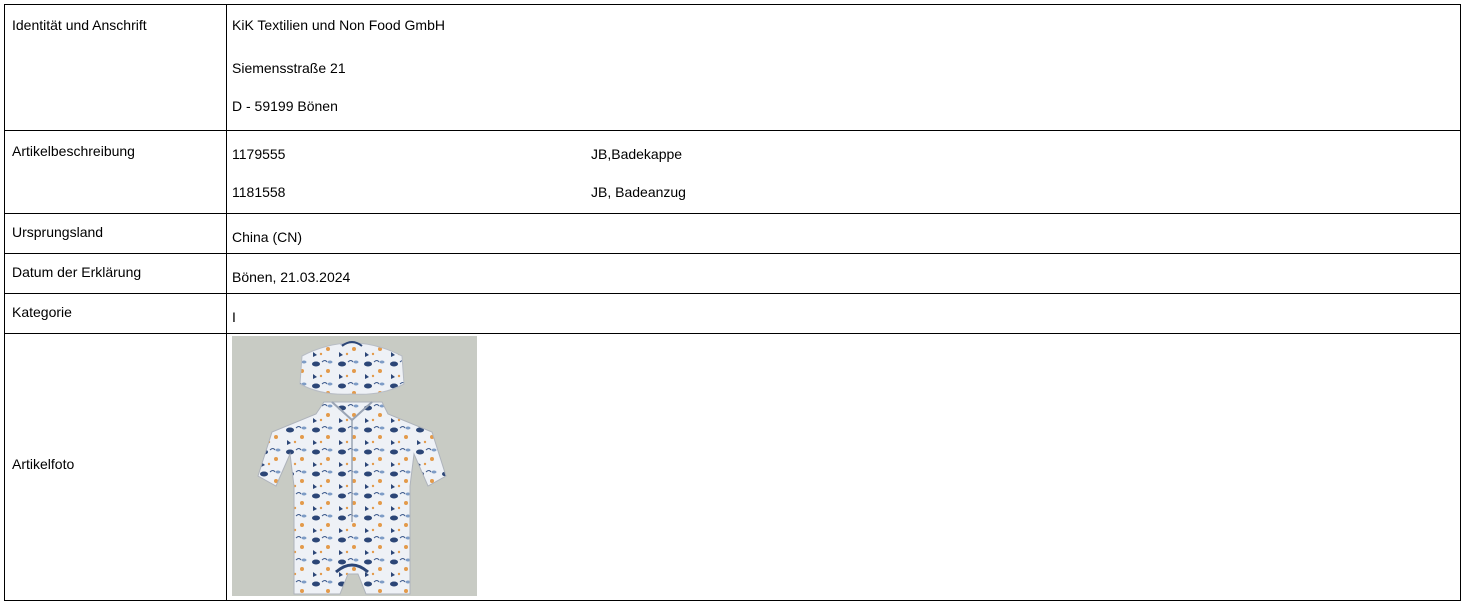 The height and width of the screenshot is (614, 1465). Describe the element at coordinates (116, 467) in the screenshot. I see `photo-label: Artikelfoto` at that location.